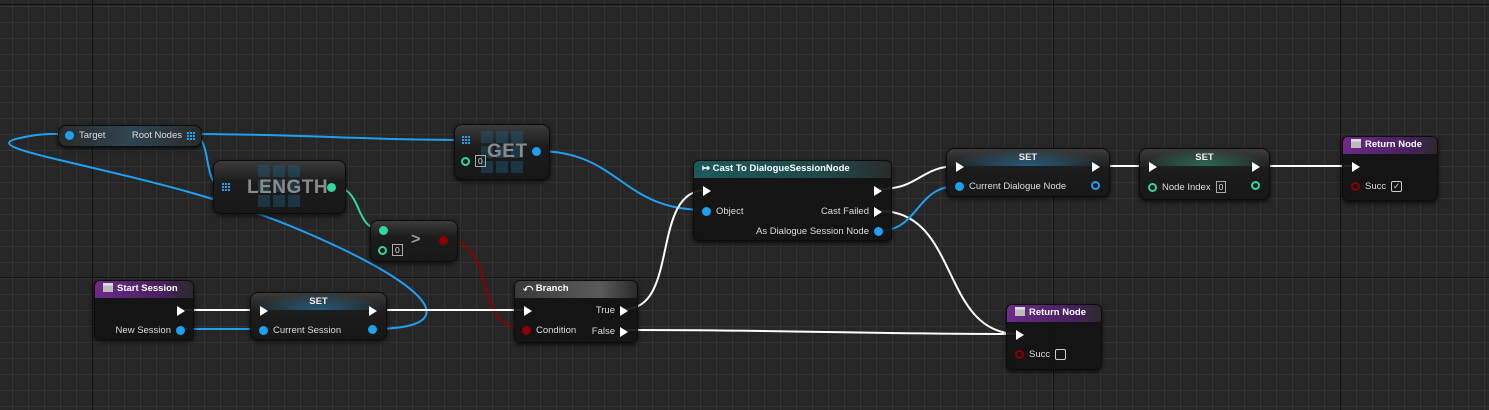 This screenshot has width=1489, height=410. What do you see at coordinates (480, 161) in the screenshot?
I see `index-input: 0` at bounding box center [480, 161].